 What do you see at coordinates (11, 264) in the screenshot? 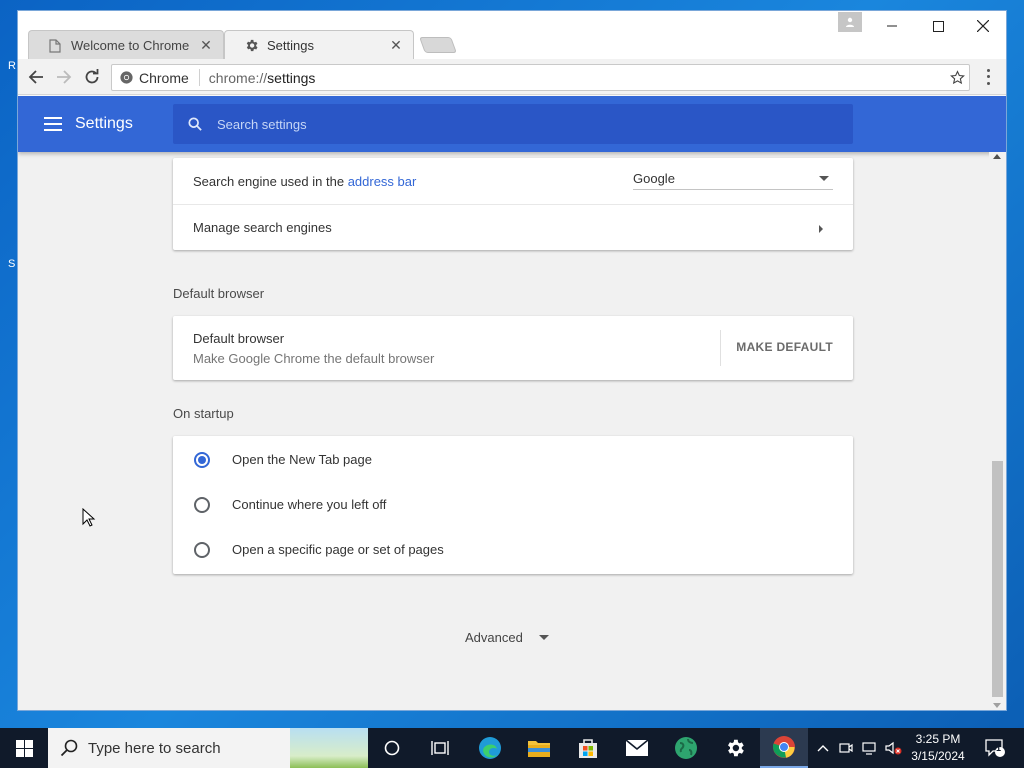
I see `desktop-icon-fragment: S` at bounding box center [11, 264].